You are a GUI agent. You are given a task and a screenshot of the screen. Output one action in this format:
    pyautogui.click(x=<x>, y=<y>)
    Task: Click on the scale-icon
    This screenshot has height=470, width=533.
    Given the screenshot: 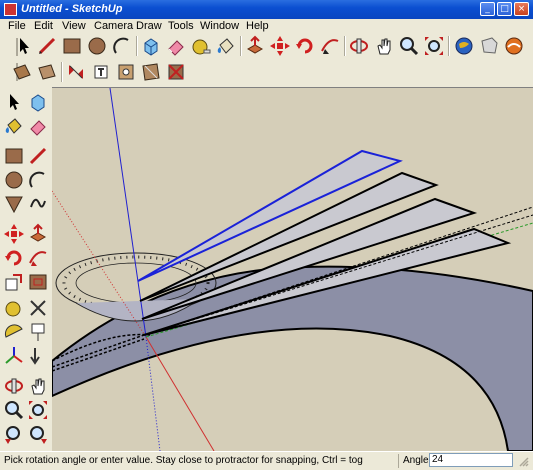 What is the action you would take?
    pyautogui.click(x=14, y=282)
    